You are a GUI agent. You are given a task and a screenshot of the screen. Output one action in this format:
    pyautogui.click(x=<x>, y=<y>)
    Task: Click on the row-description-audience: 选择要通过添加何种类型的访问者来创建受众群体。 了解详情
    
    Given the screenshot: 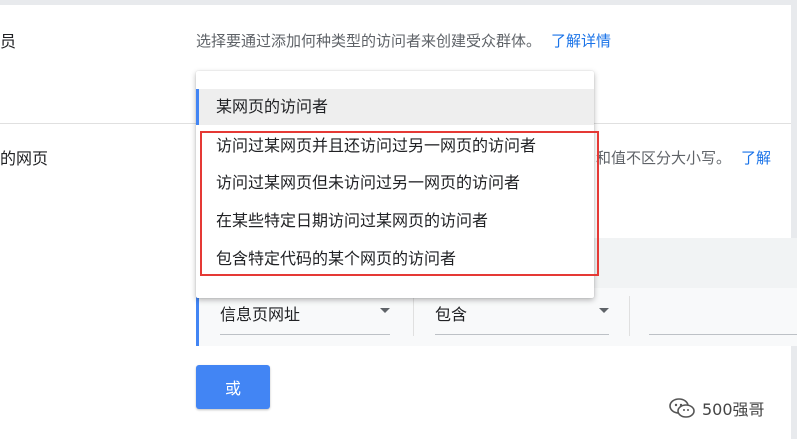 What is the action you would take?
    pyautogui.click(x=403, y=40)
    